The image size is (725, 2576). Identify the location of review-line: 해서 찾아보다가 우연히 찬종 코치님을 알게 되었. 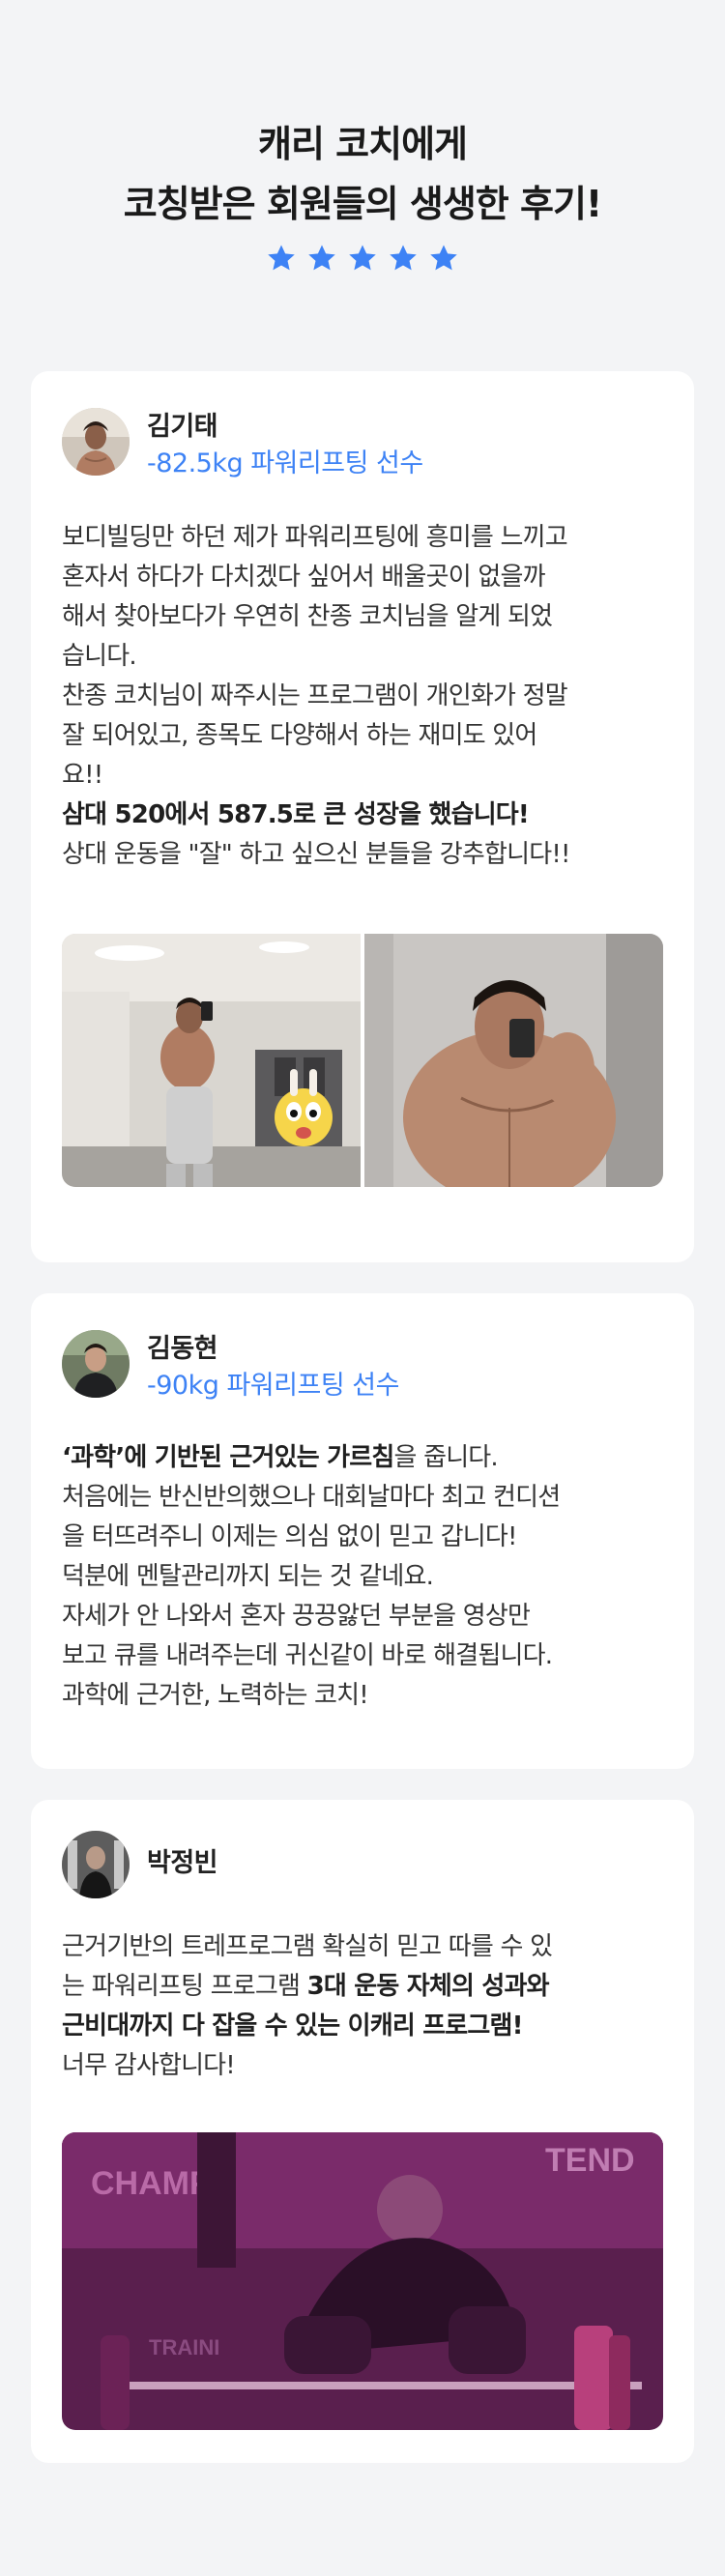
(307, 616).